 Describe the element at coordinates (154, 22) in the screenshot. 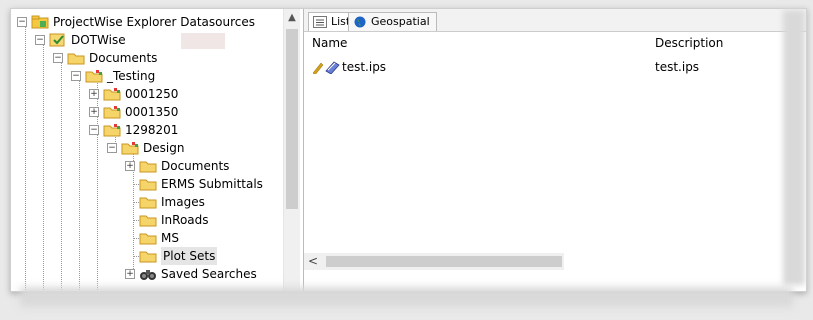

I see `tree-item-label: ProjectWise Explorer Datasources` at that location.